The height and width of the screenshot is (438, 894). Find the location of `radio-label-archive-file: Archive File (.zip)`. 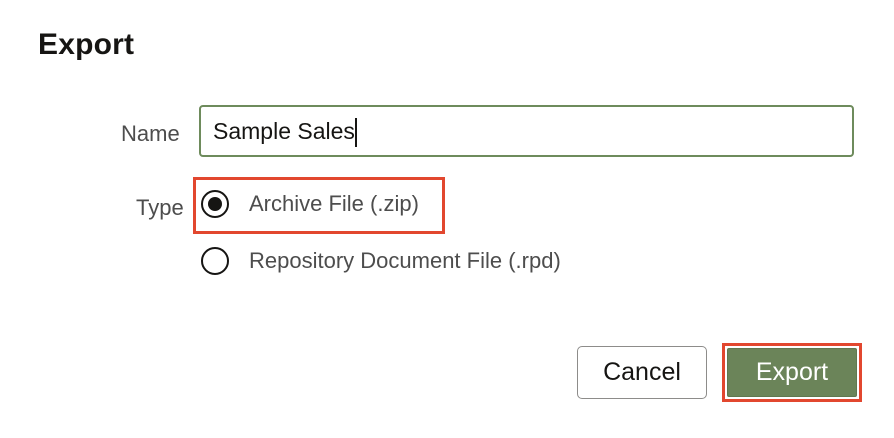

radio-label-archive-file: Archive File (.zip) is located at coordinates (334, 203).